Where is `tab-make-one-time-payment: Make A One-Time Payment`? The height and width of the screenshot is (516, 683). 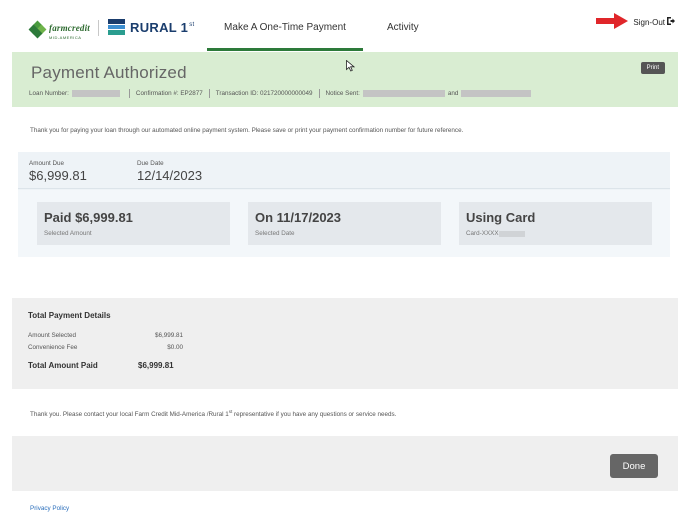
tab-make-one-time-payment: Make A One-Time Payment is located at coordinates (285, 27).